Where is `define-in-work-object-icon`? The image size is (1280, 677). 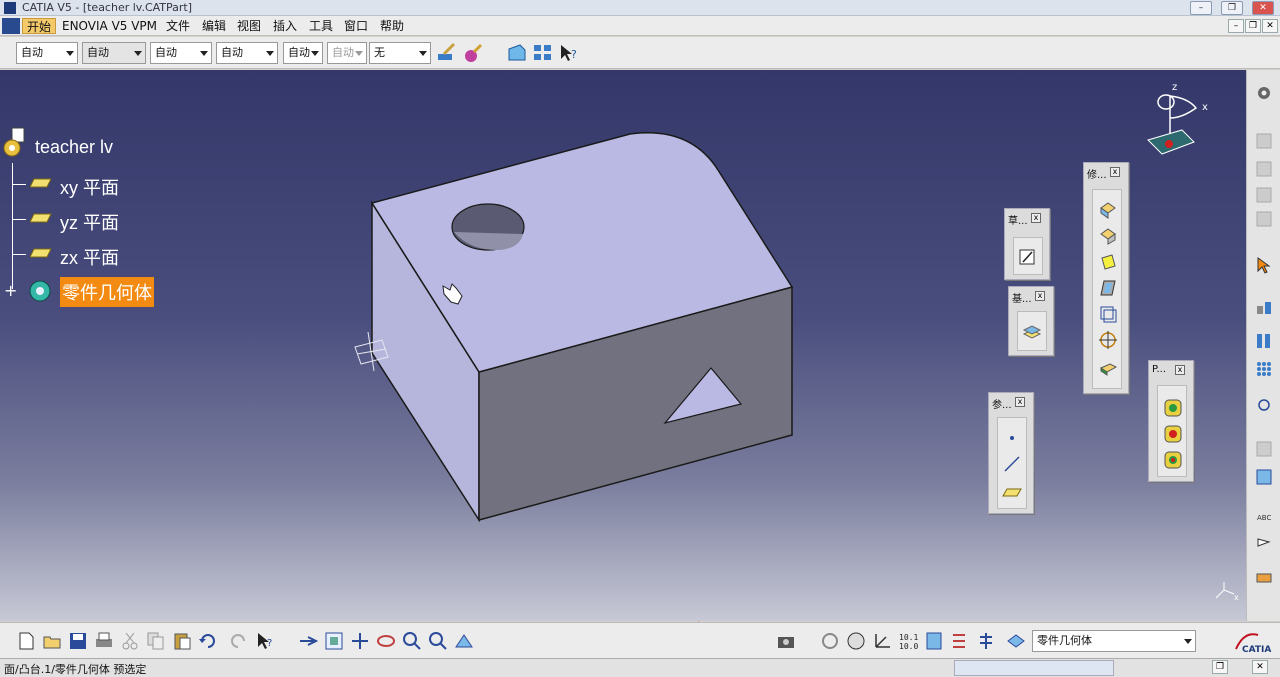 define-in-work-object-icon is located at coordinates (1016, 641).